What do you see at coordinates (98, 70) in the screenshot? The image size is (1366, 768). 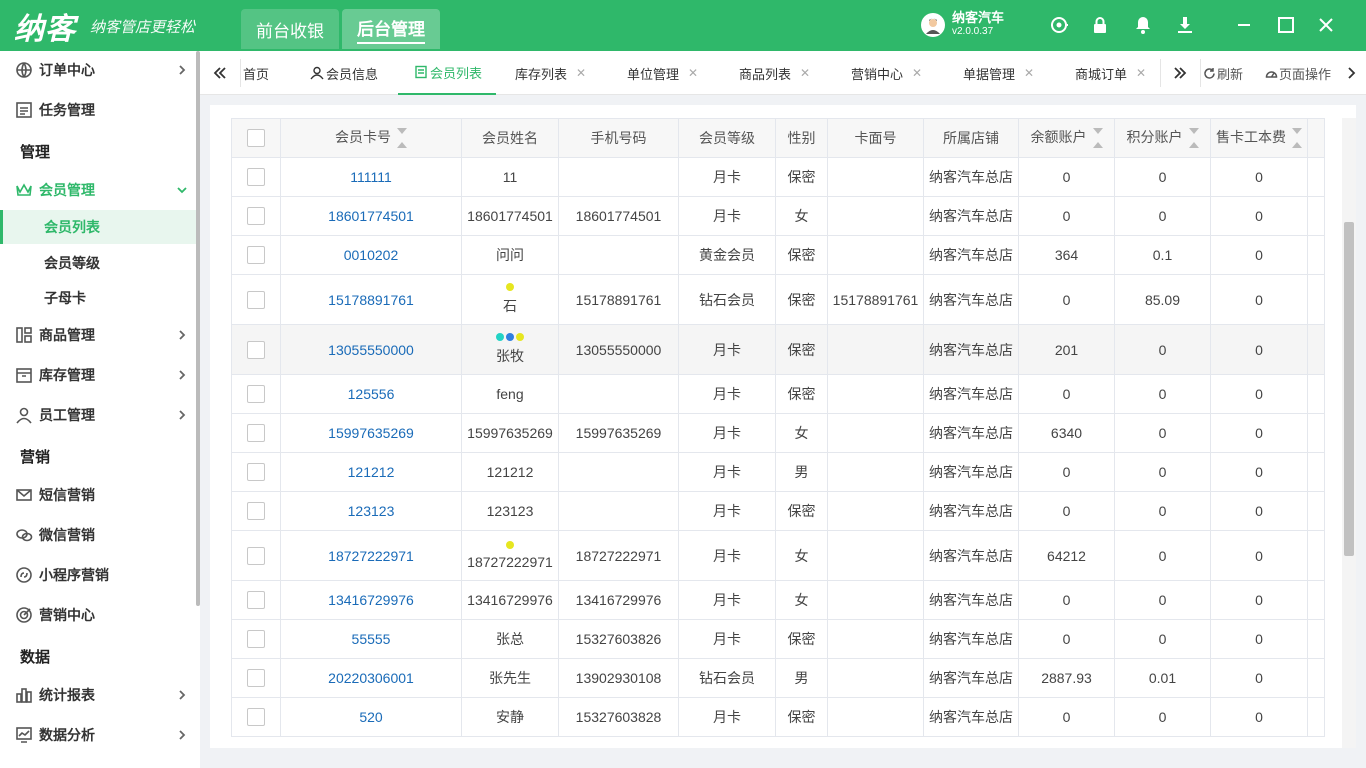 I see `sidebar-item-orders: 订单中心` at bounding box center [98, 70].